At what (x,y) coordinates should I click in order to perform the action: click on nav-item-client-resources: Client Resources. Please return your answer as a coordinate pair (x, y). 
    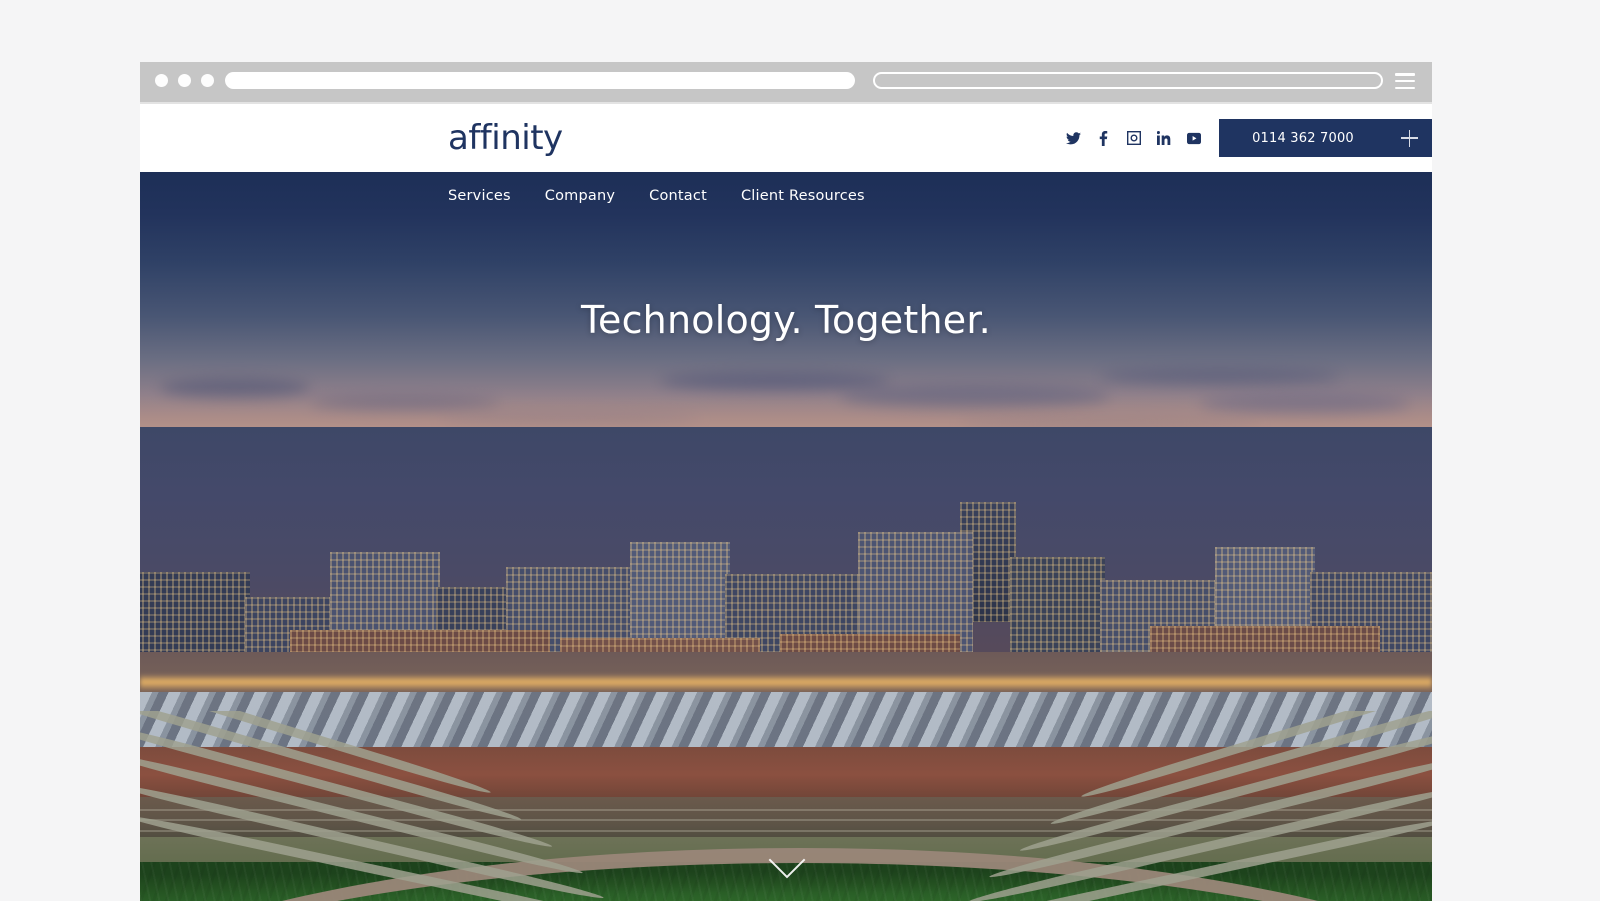
    Looking at the image, I should click on (803, 196).